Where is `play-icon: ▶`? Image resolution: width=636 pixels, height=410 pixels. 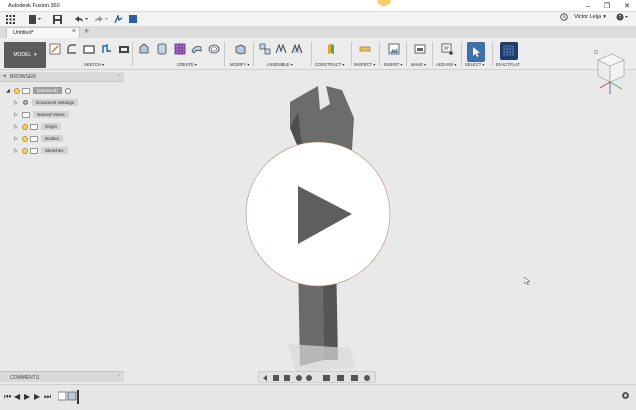
play-icon: ▶ is located at coordinates (27, 396).